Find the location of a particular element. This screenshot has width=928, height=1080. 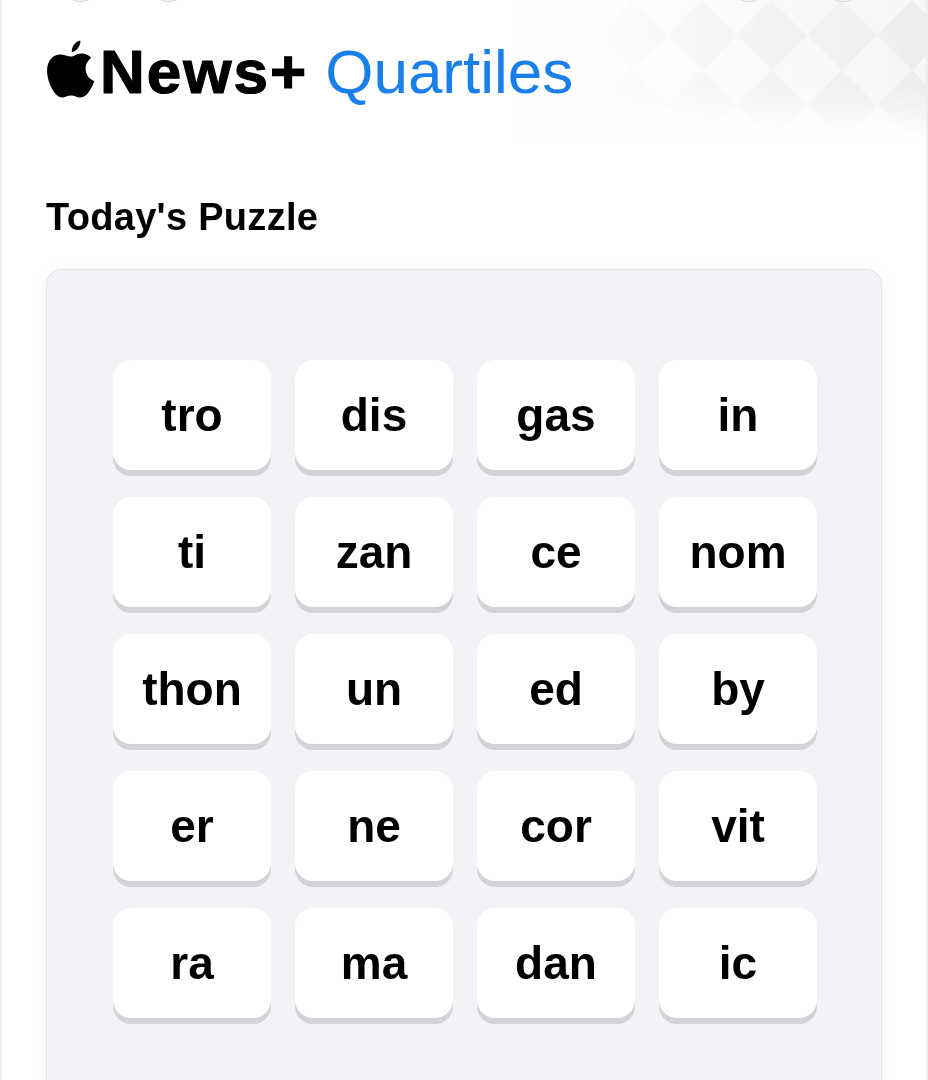

app-title: Quartiles is located at coordinates (449, 71).